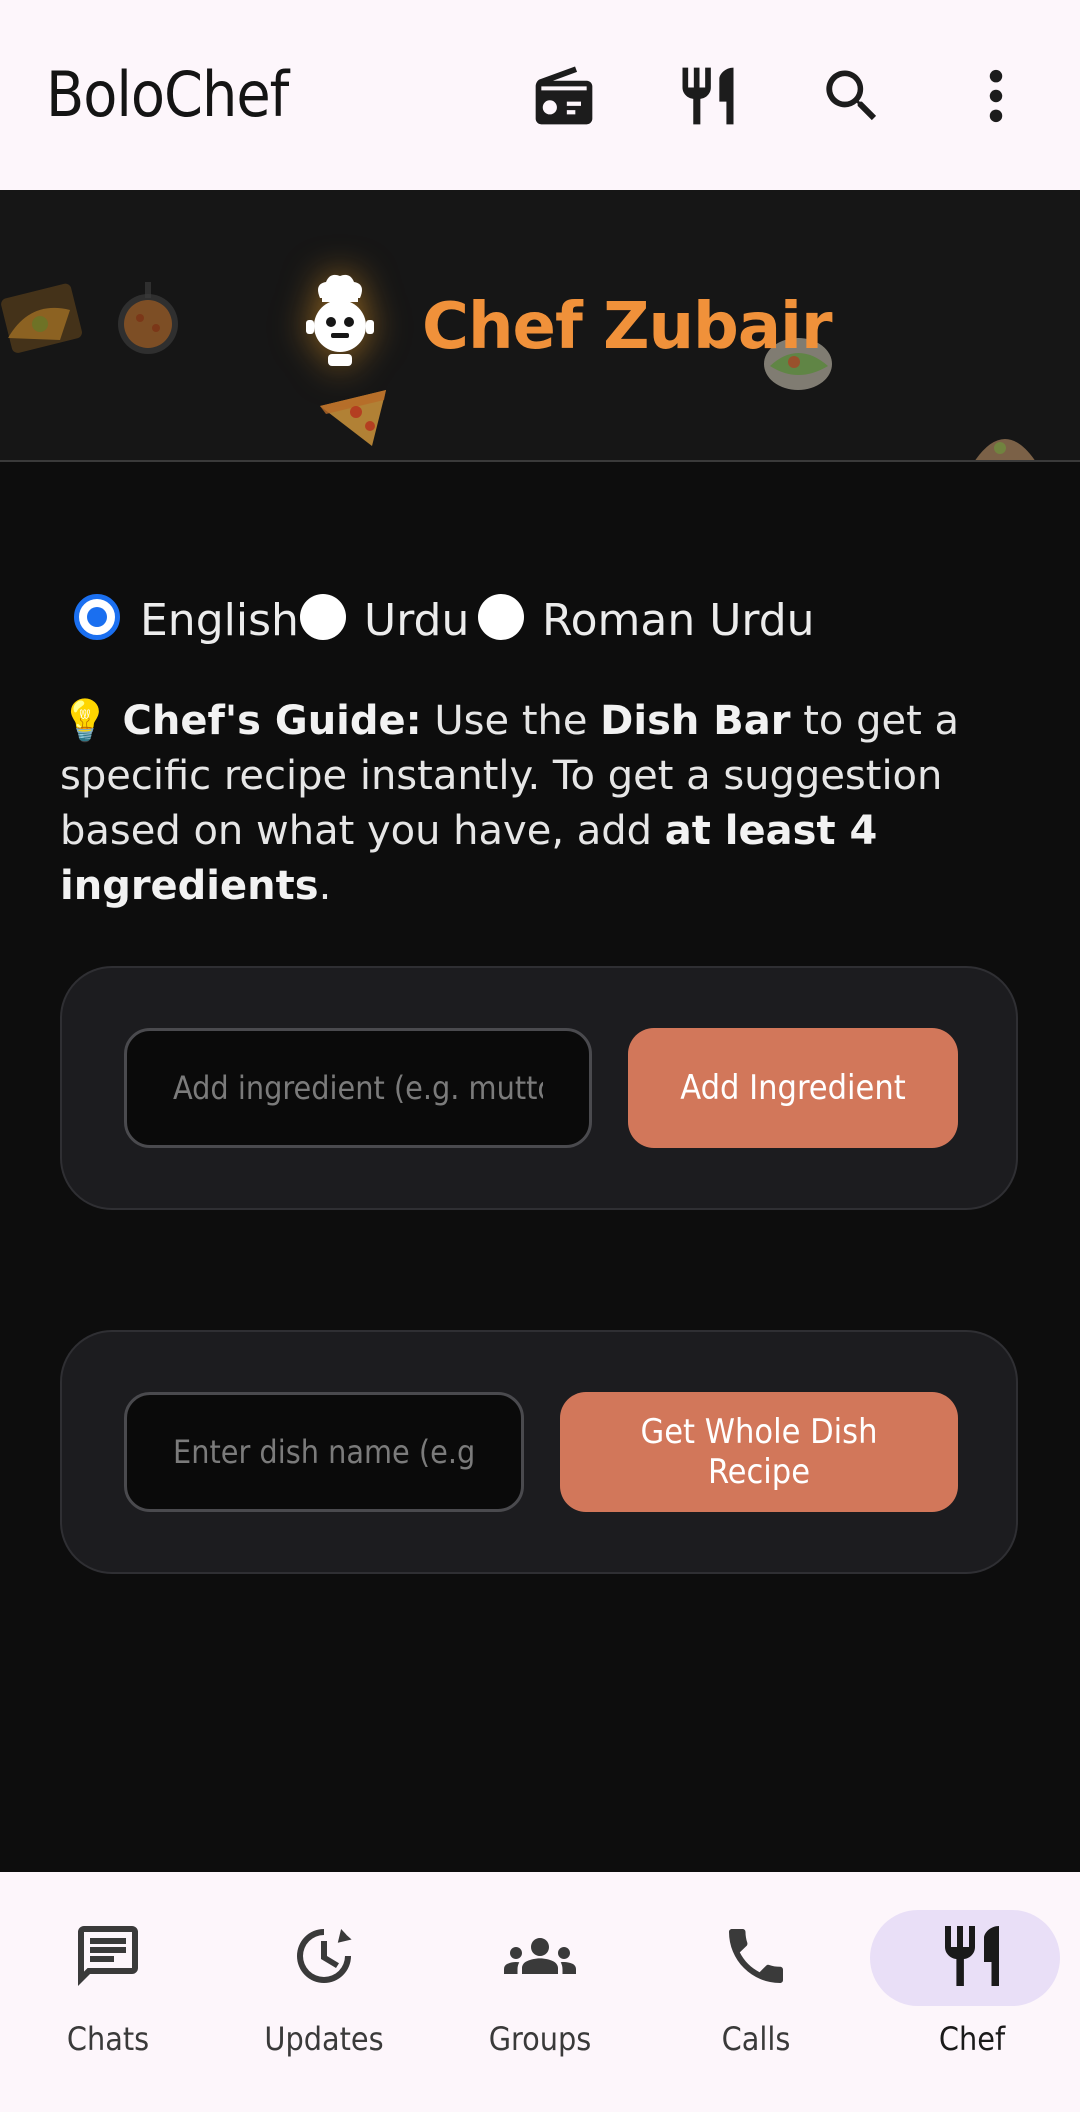 Image resolution: width=1080 pixels, height=2112 pixels. Describe the element at coordinates (108, 1992) in the screenshot. I see `nav-item-chats: Chats` at that location.